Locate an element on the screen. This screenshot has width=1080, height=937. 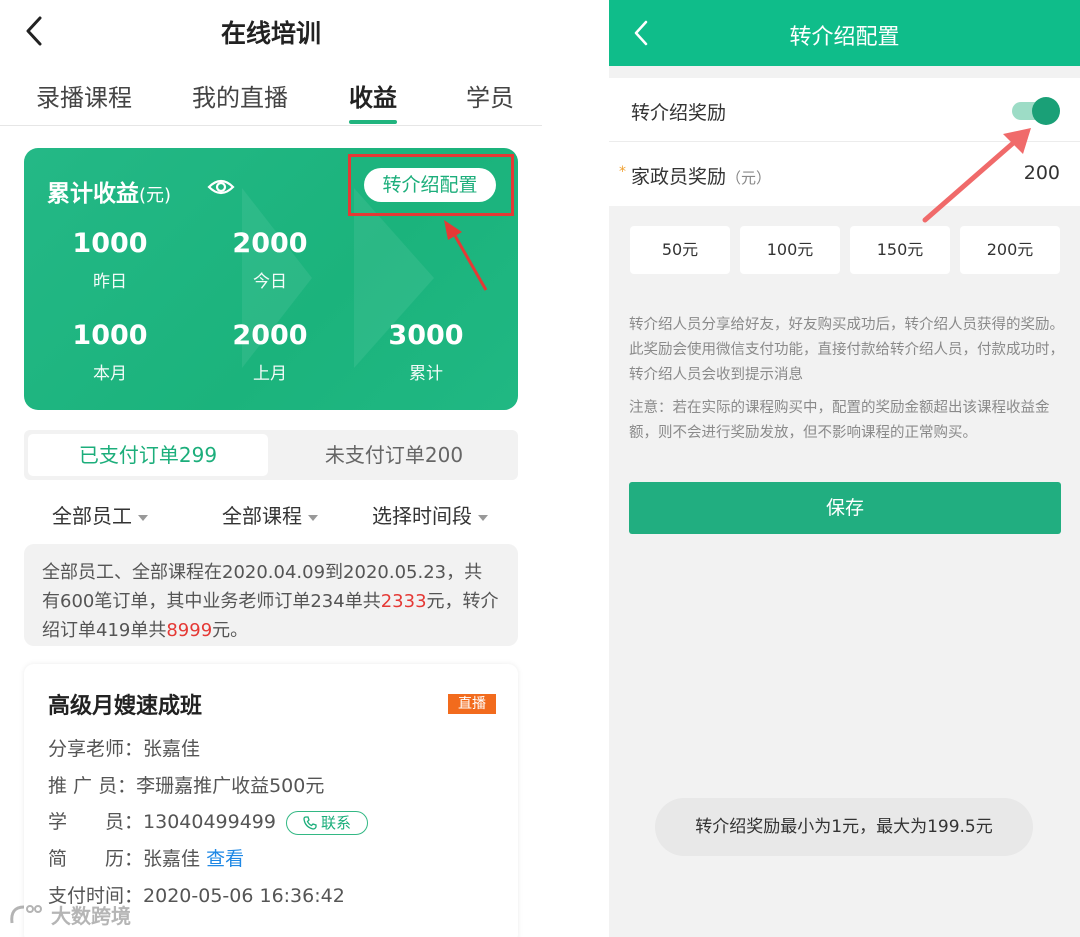
earnings-unit: (元) is located at coordinates (155, 195).